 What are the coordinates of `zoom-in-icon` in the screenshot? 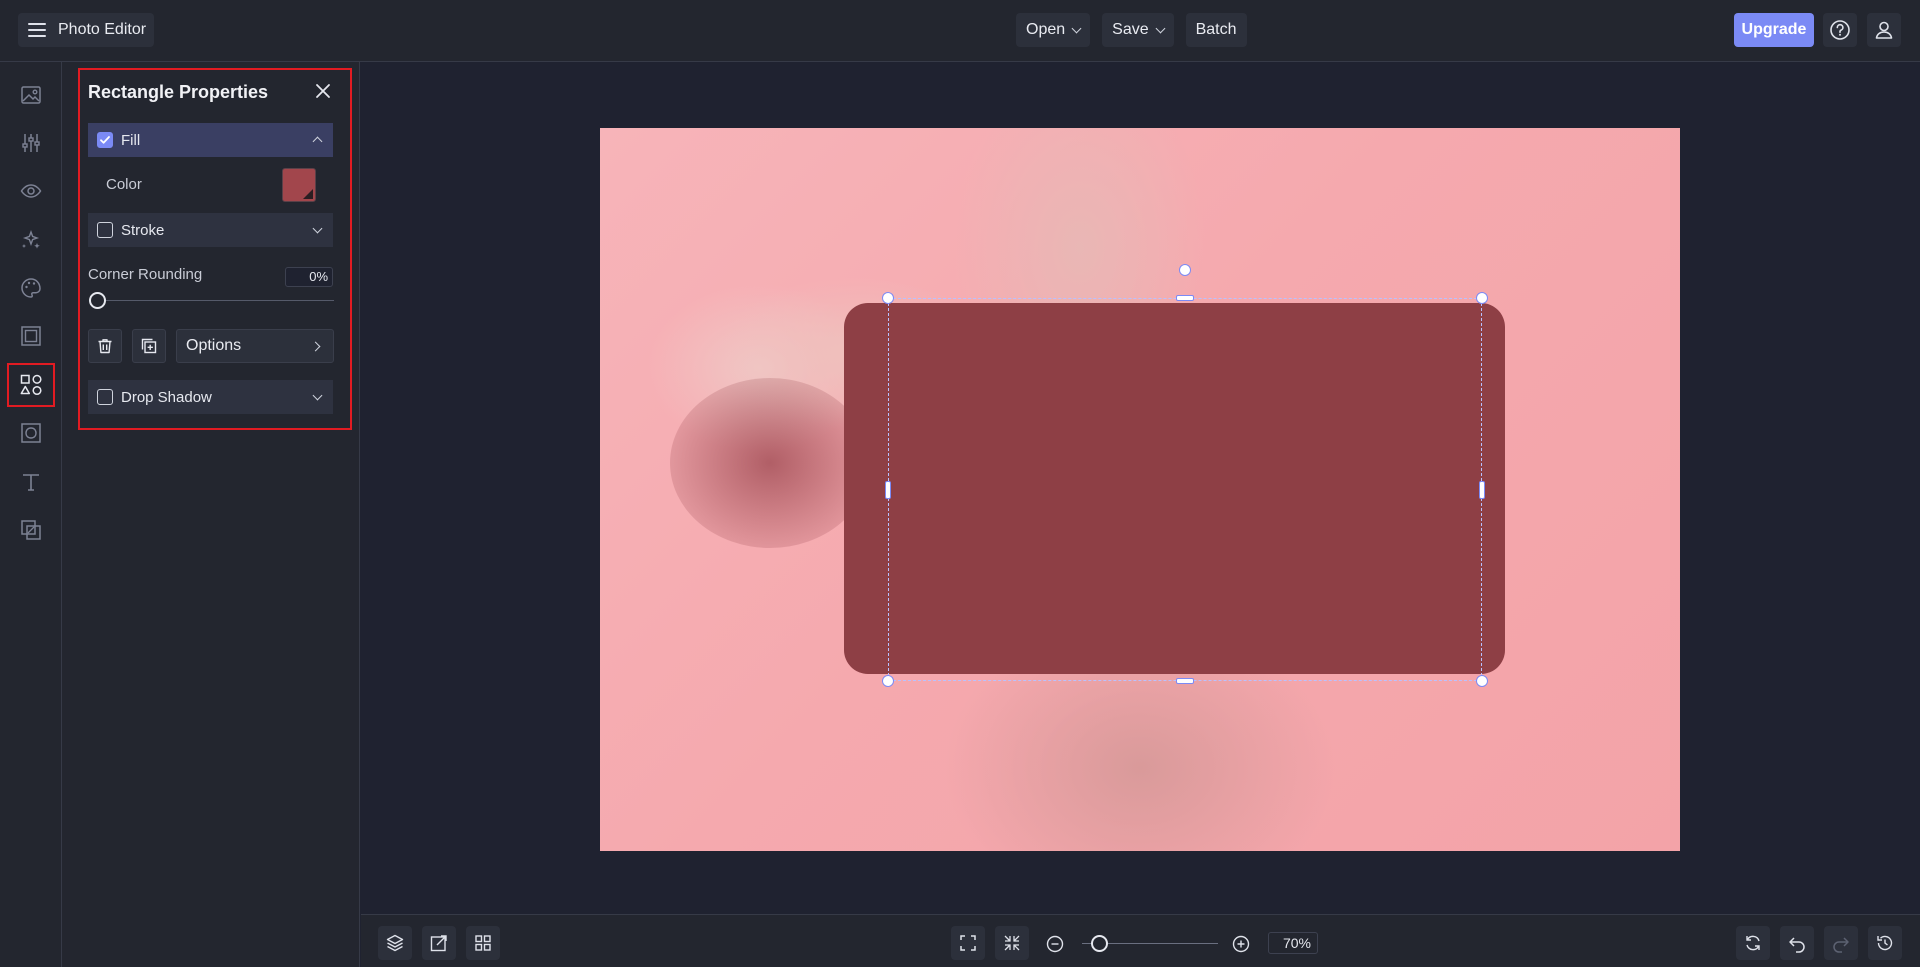 It's located at (1241, 944).